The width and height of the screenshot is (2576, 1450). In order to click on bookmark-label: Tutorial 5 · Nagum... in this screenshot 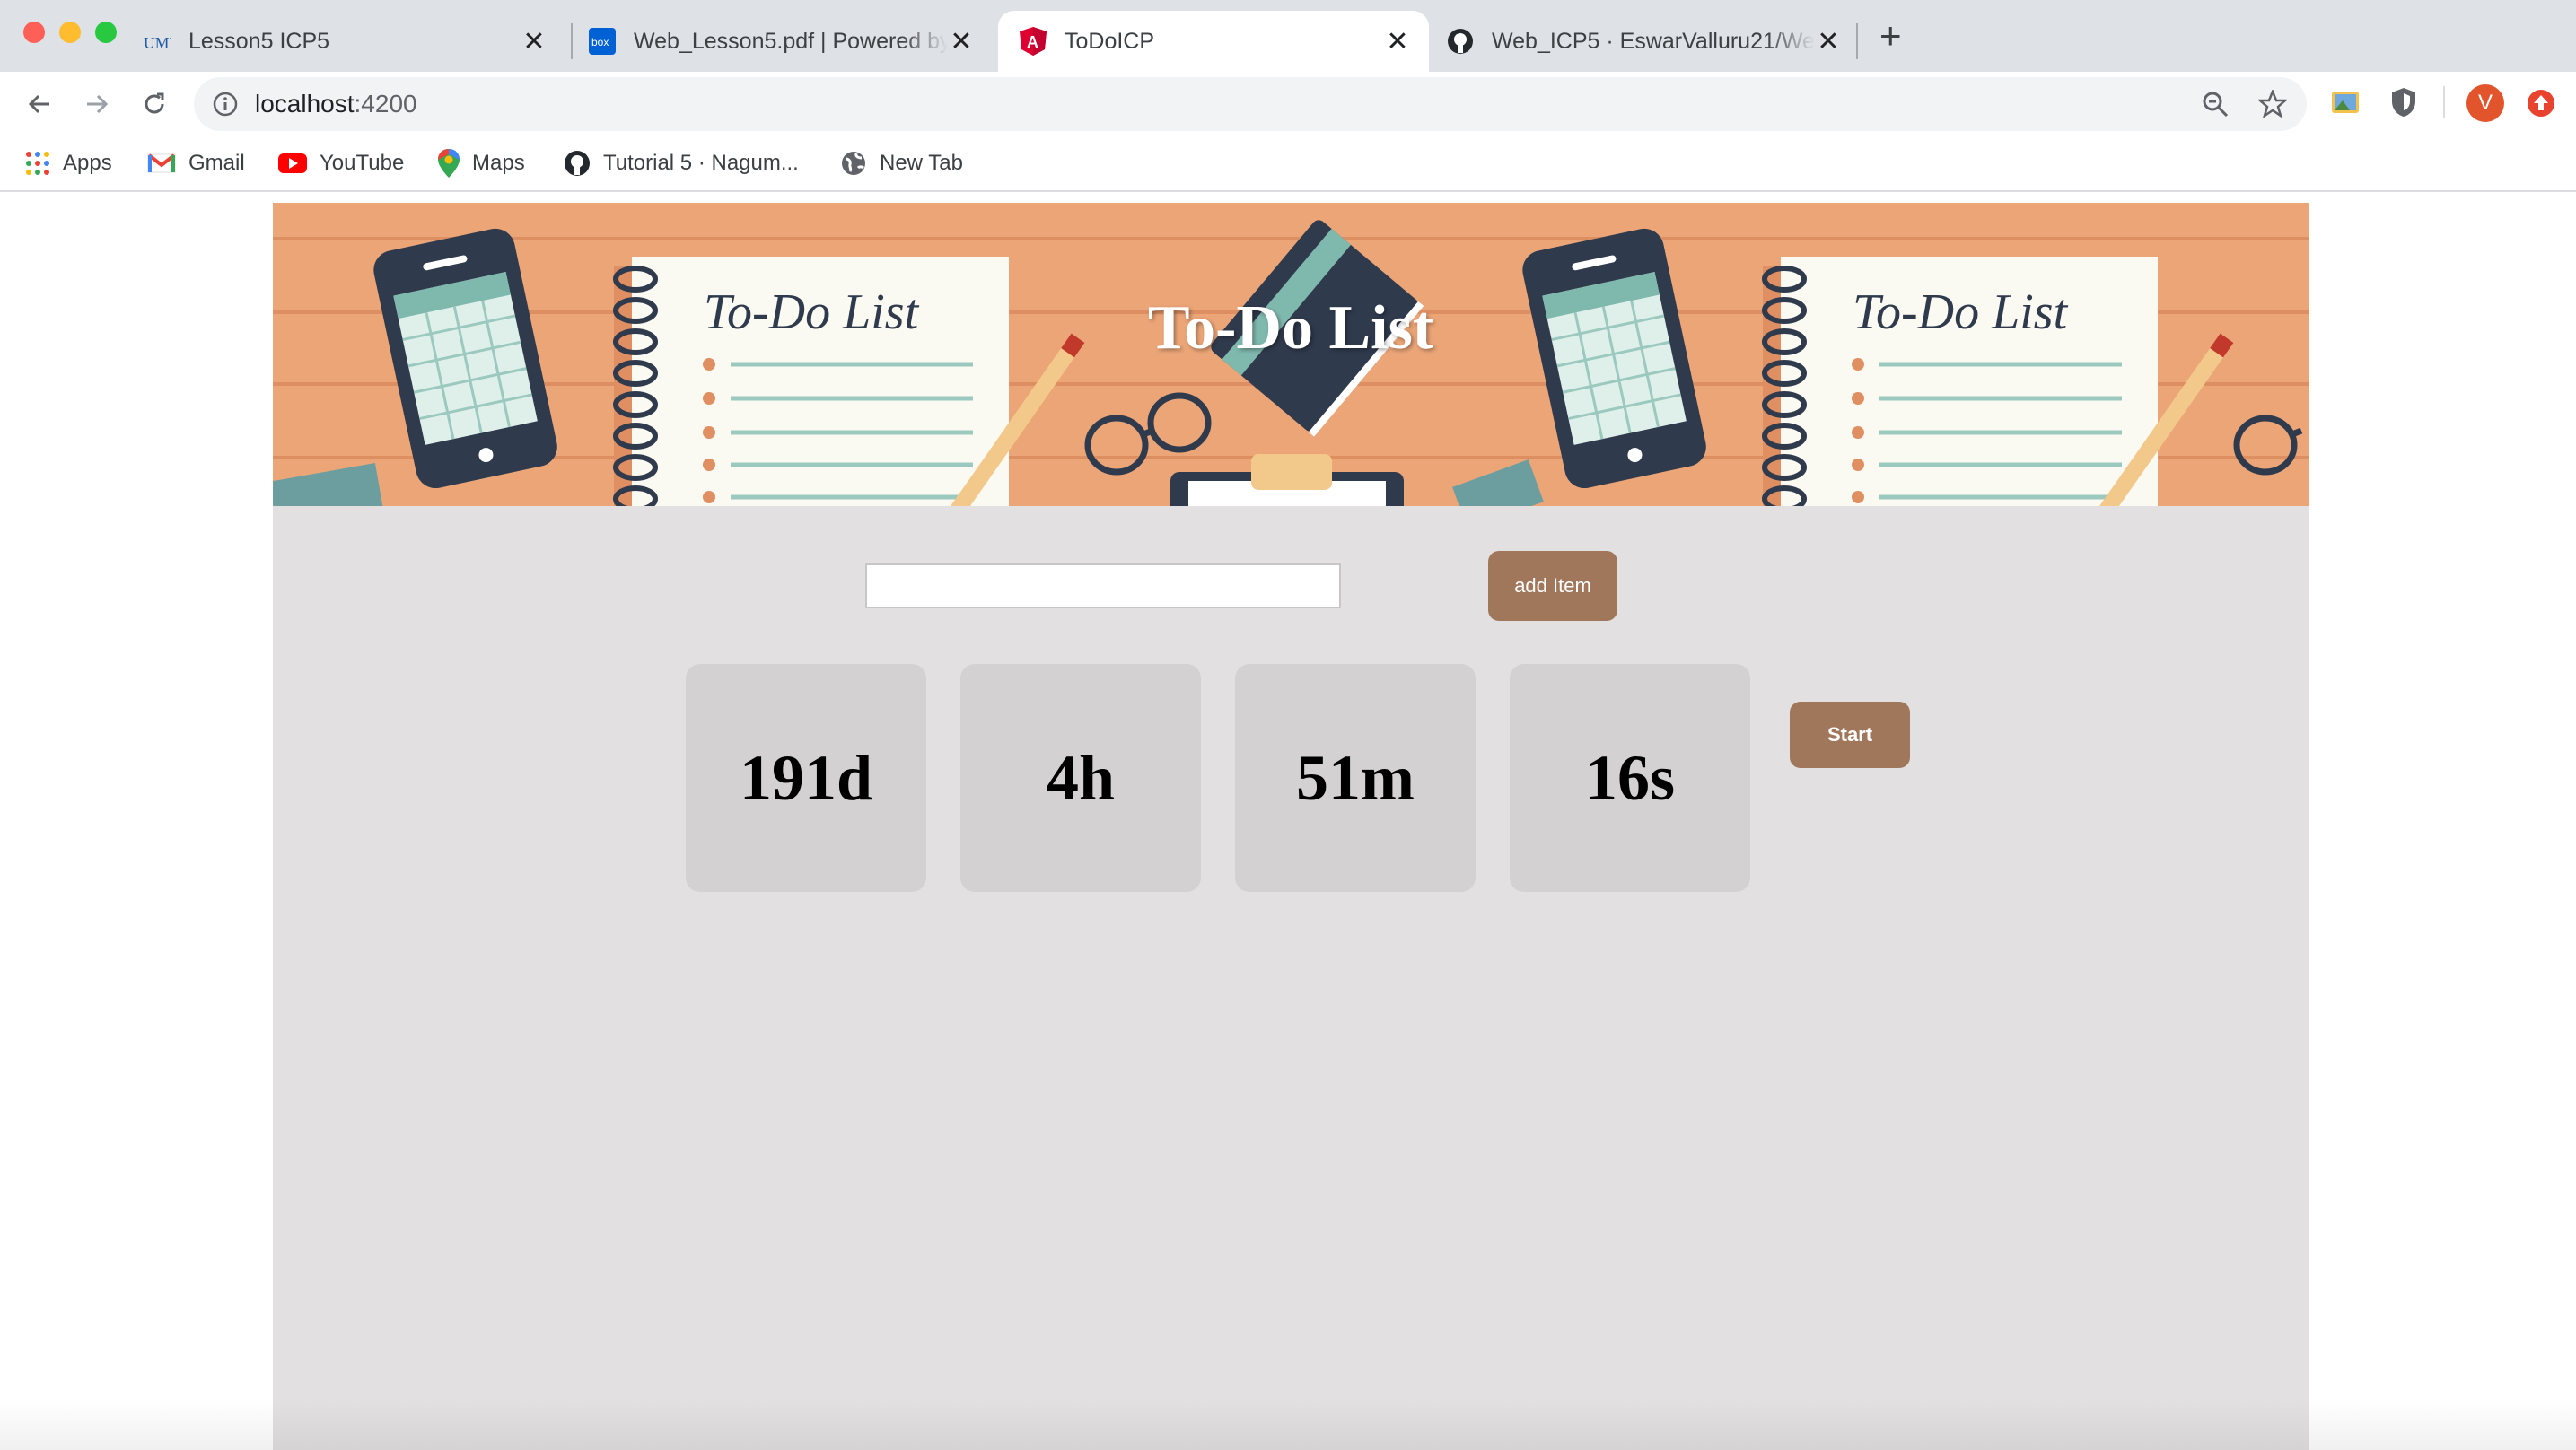, I will do `click(701, 163)`.